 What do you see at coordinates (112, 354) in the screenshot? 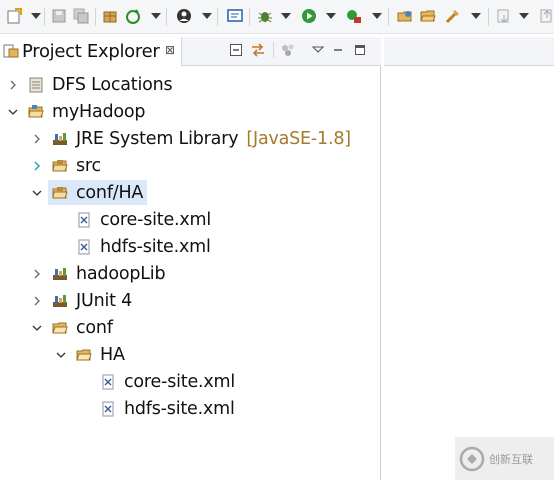
I see `tree-item-label: HA` at bounding box center [112, 354].